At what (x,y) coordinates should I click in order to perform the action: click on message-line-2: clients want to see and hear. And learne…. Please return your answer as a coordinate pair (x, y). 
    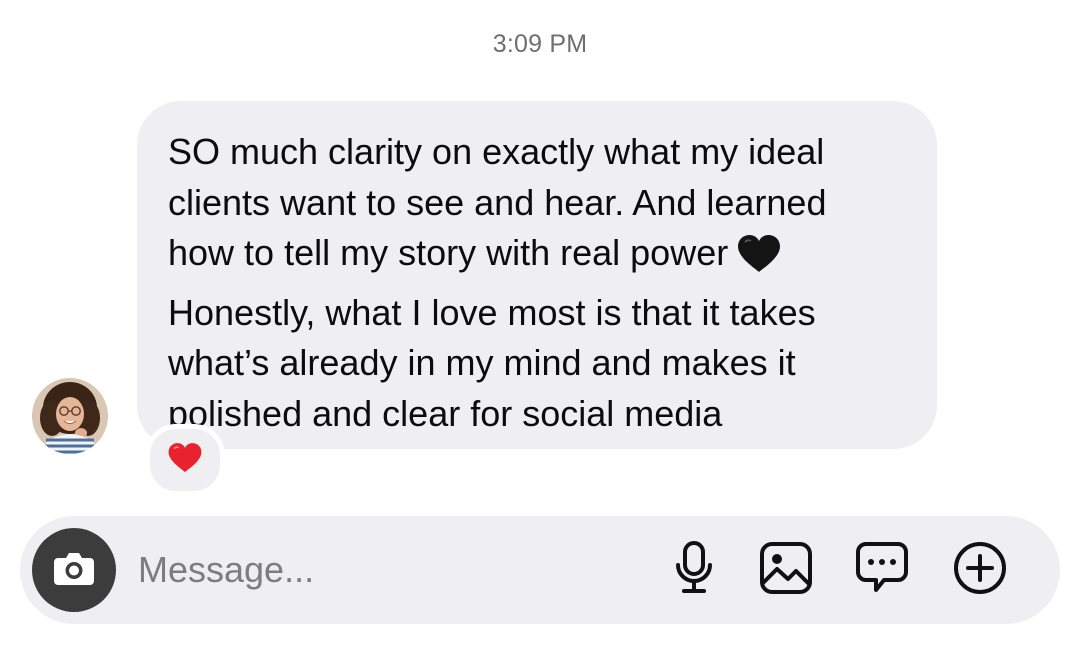
    Looking at the image, I should click on (497, 202).